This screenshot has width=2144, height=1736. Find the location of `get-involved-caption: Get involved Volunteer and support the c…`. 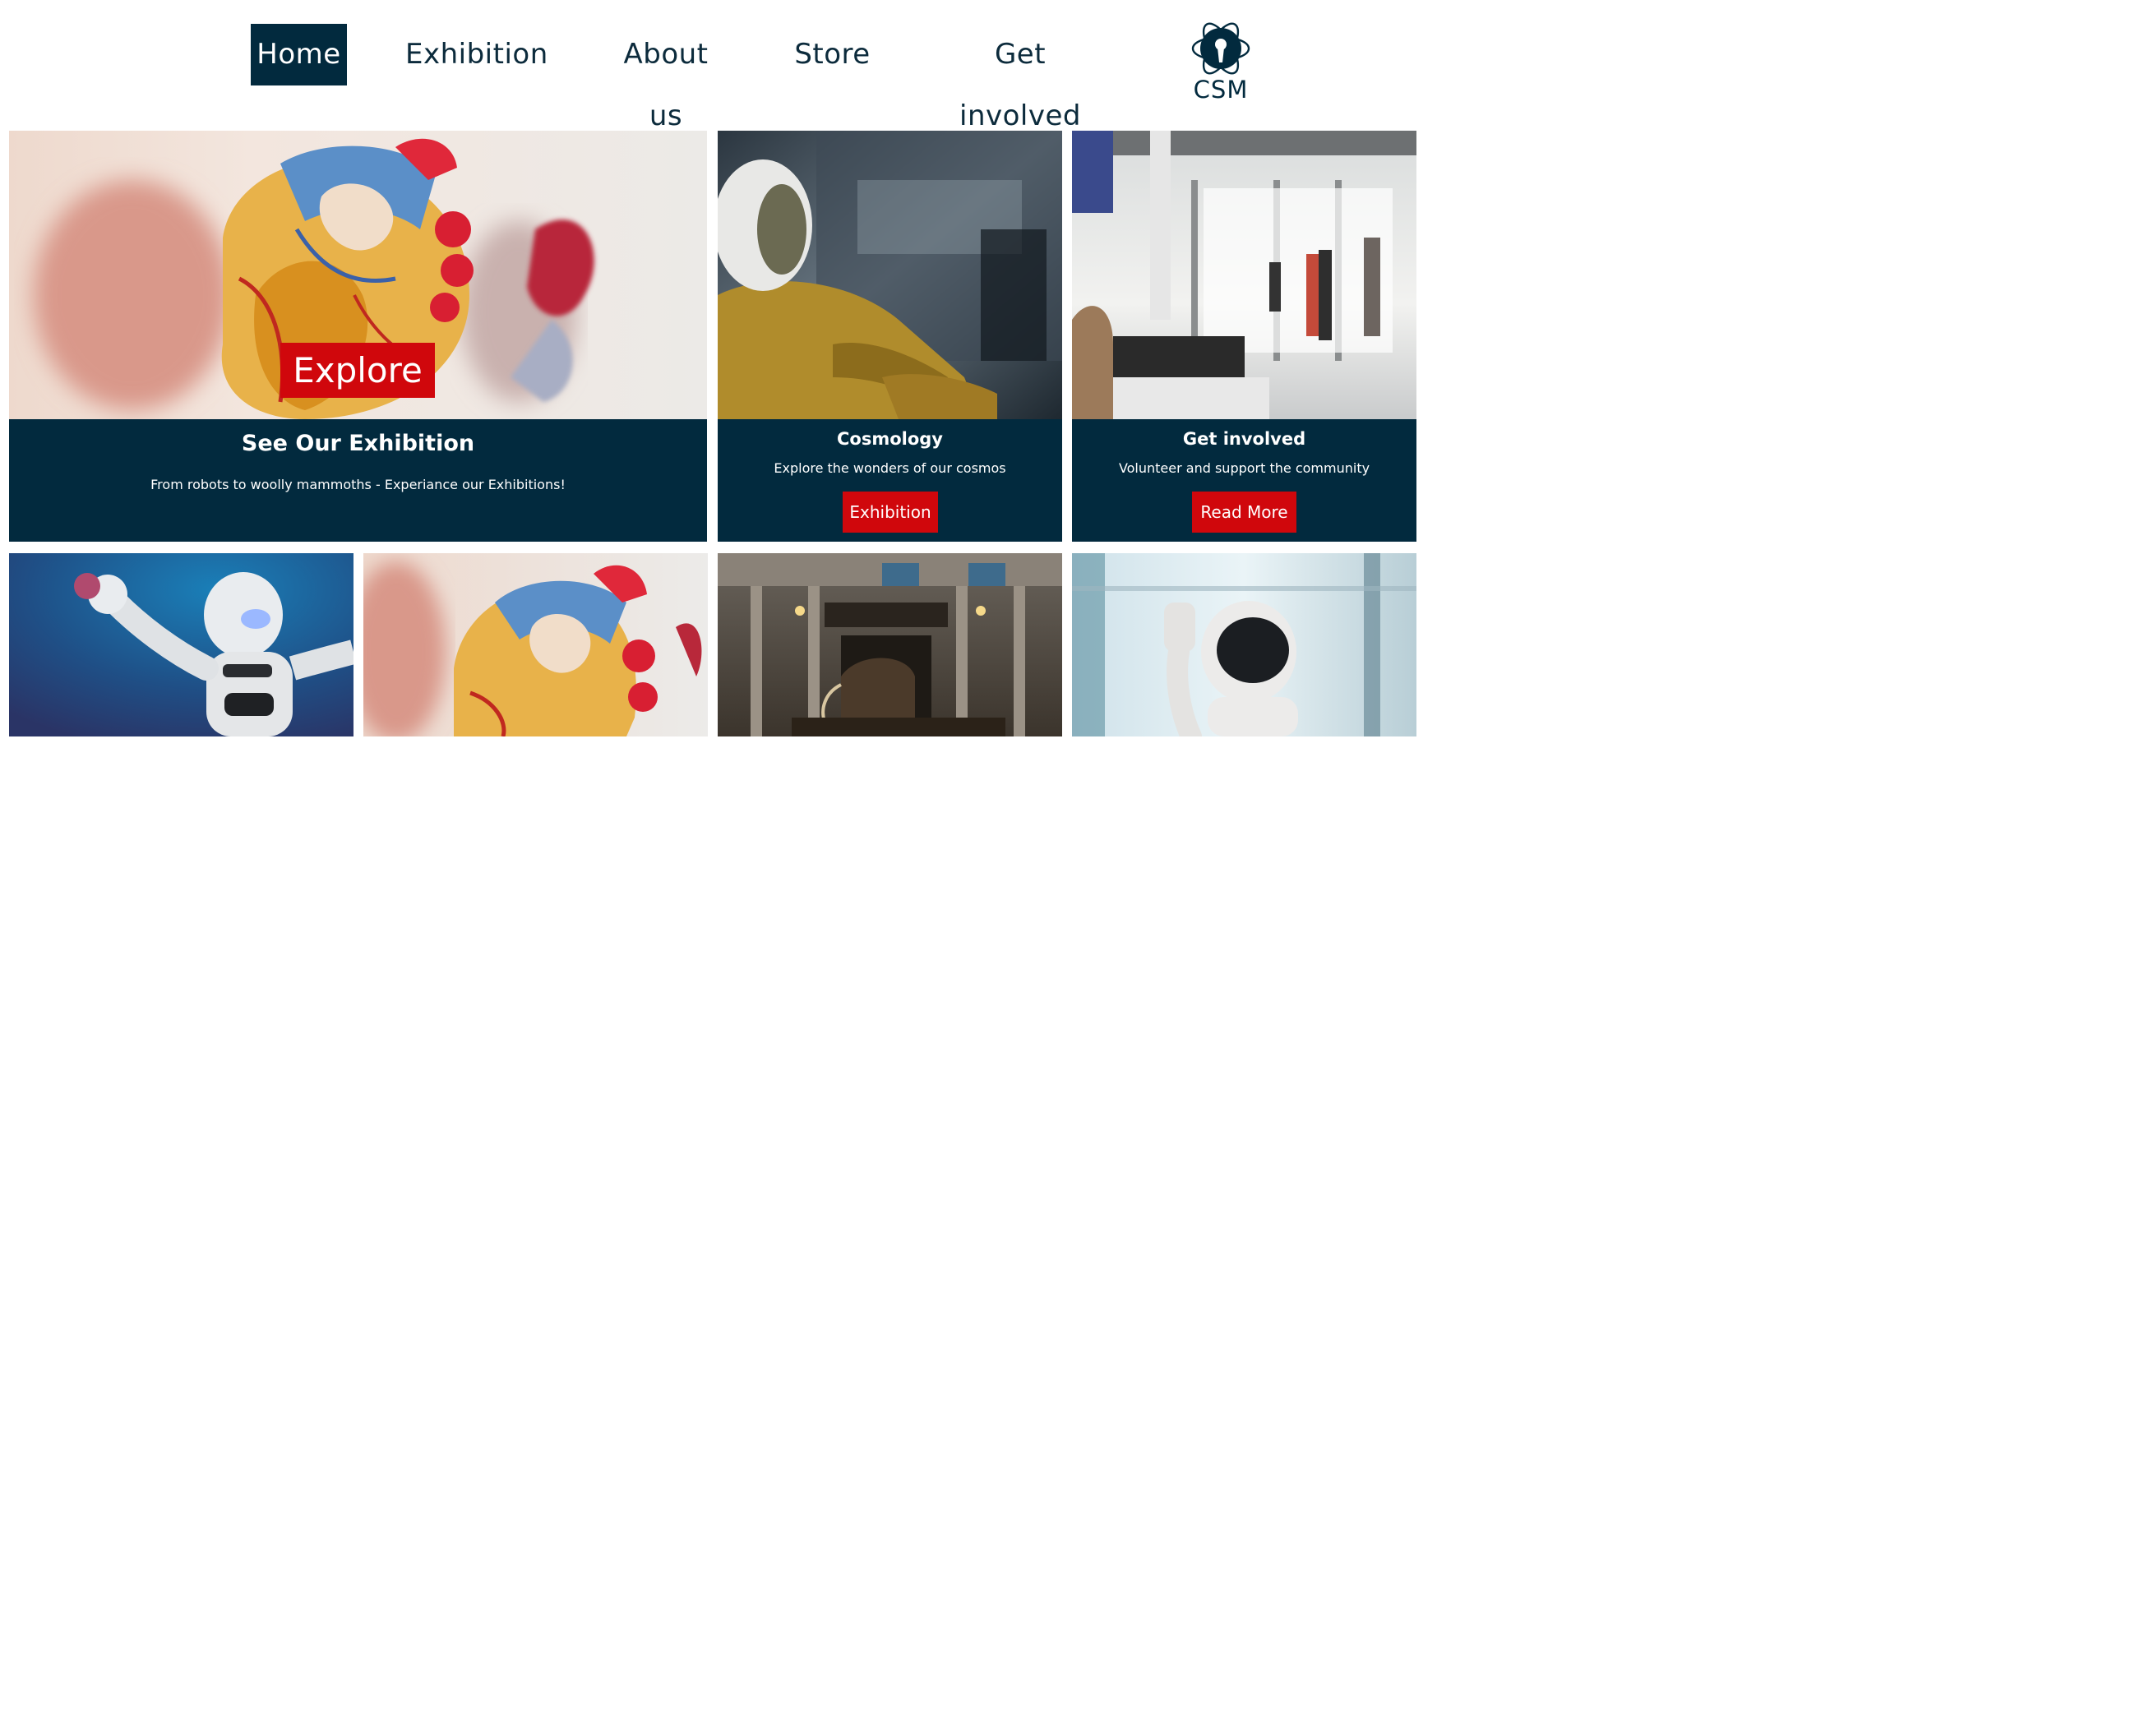

get-involved-caption: Get involved Volunteer and support the c… is located at coordinates (1244, 480).